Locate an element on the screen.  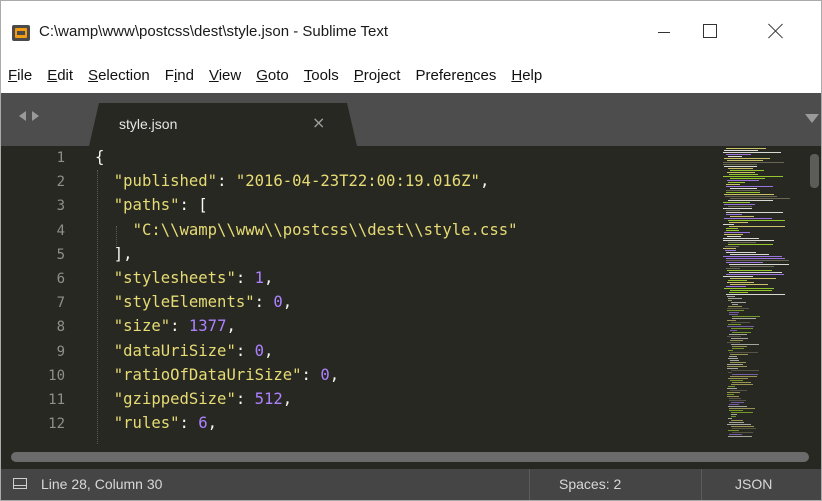
code-line: { is located at coordinates (100, 157).